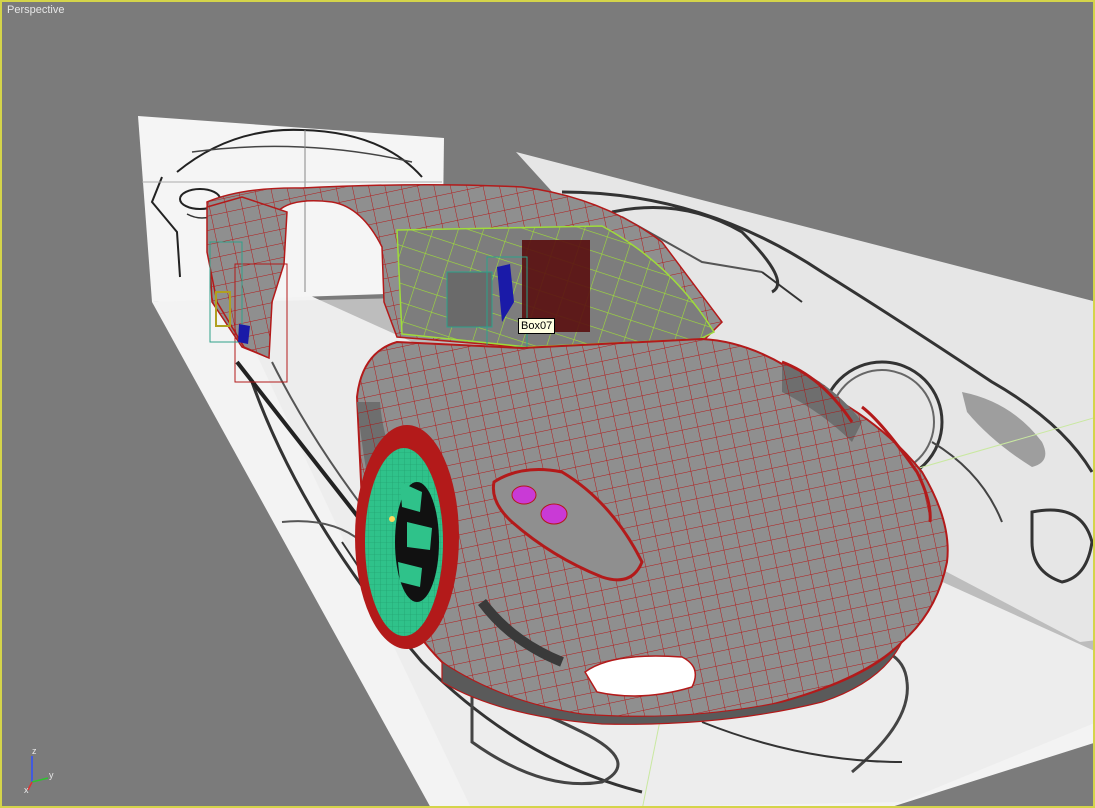 This screenshot has width=1095, height=808. Describe the element at coordinates (35, 10) in the screenshot. I see `viewport-label: Perspective` at that location.